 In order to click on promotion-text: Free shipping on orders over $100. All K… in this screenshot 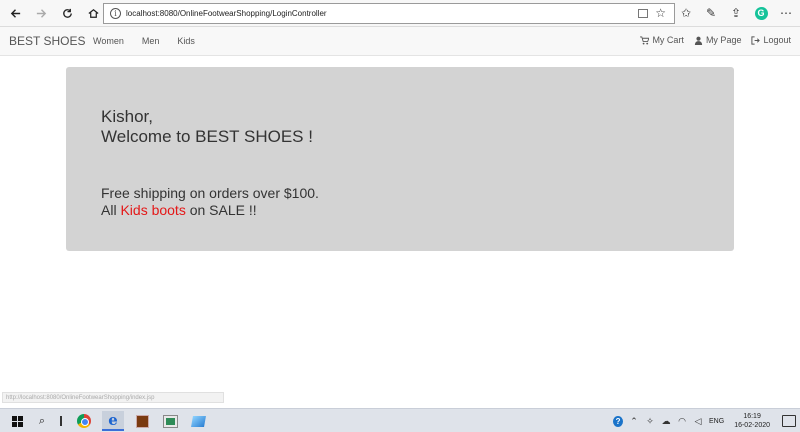, I will do `click(210, 202)`.